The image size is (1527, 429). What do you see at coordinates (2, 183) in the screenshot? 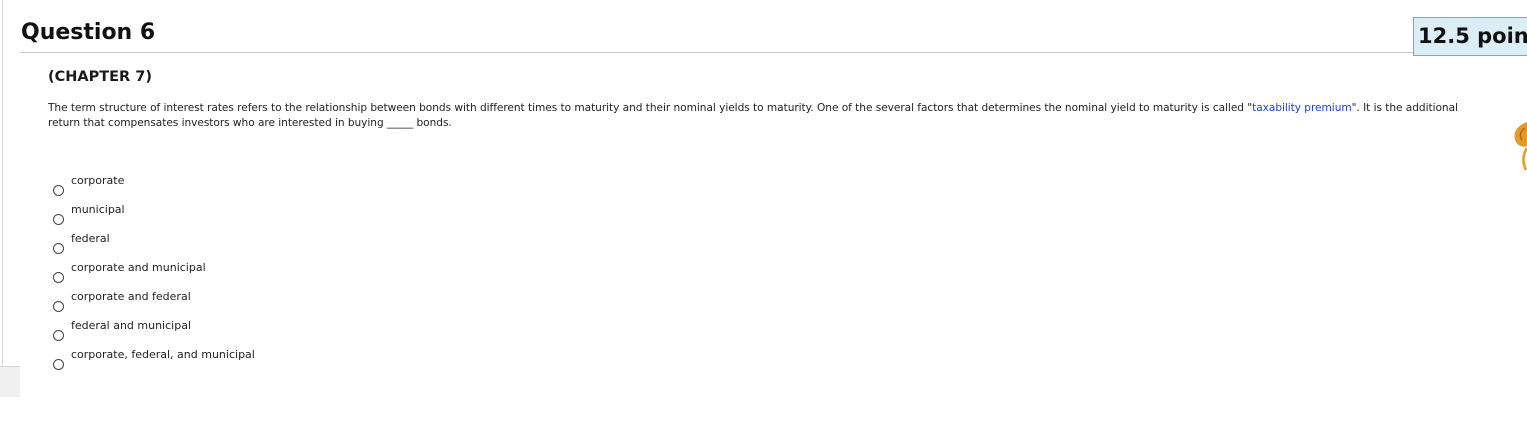
I see `frame-left-border` at bounding box center [2, 183].